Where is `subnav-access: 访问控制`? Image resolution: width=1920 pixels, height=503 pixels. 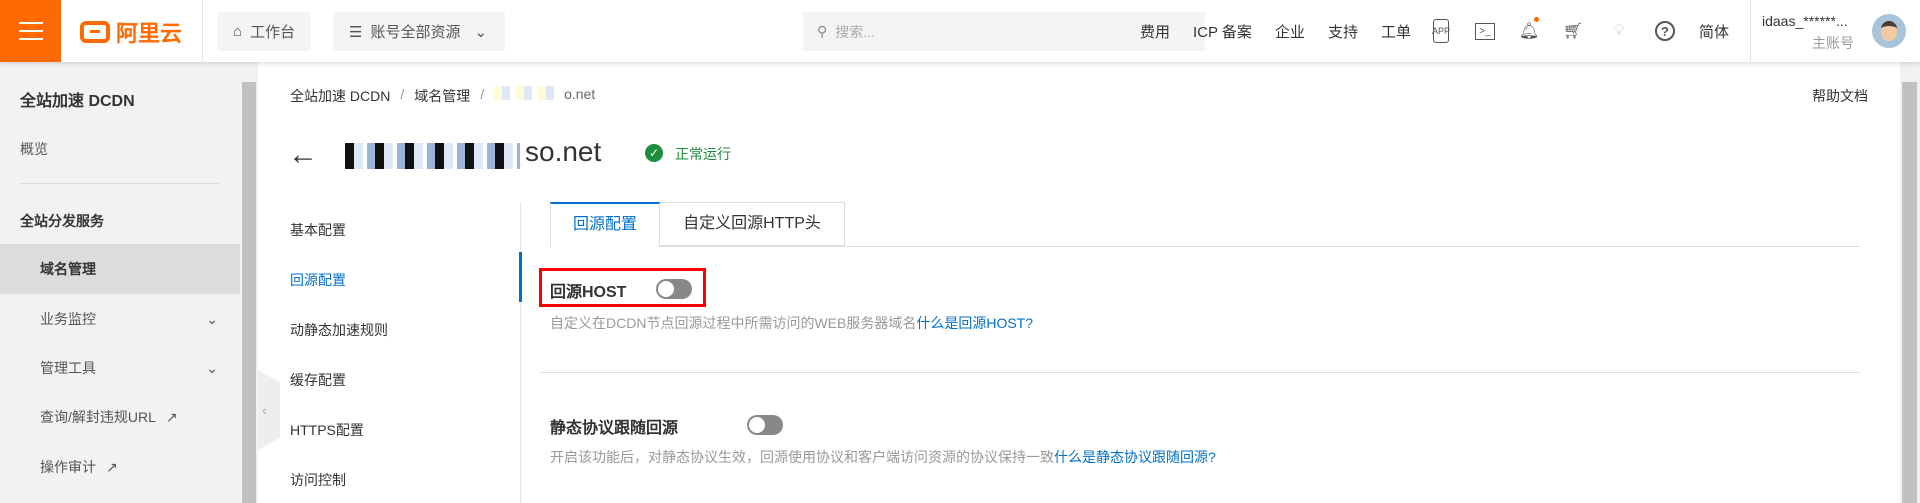
subnav-access: 访问控制 is located at coordinates (318, 480).